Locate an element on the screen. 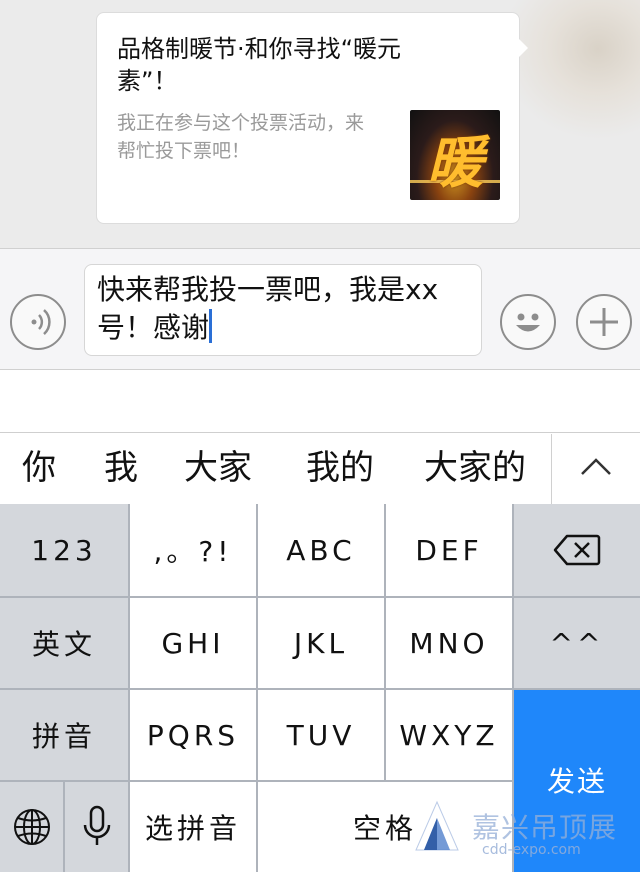  key-ghi: GHI is located at coordinates (193, 643).